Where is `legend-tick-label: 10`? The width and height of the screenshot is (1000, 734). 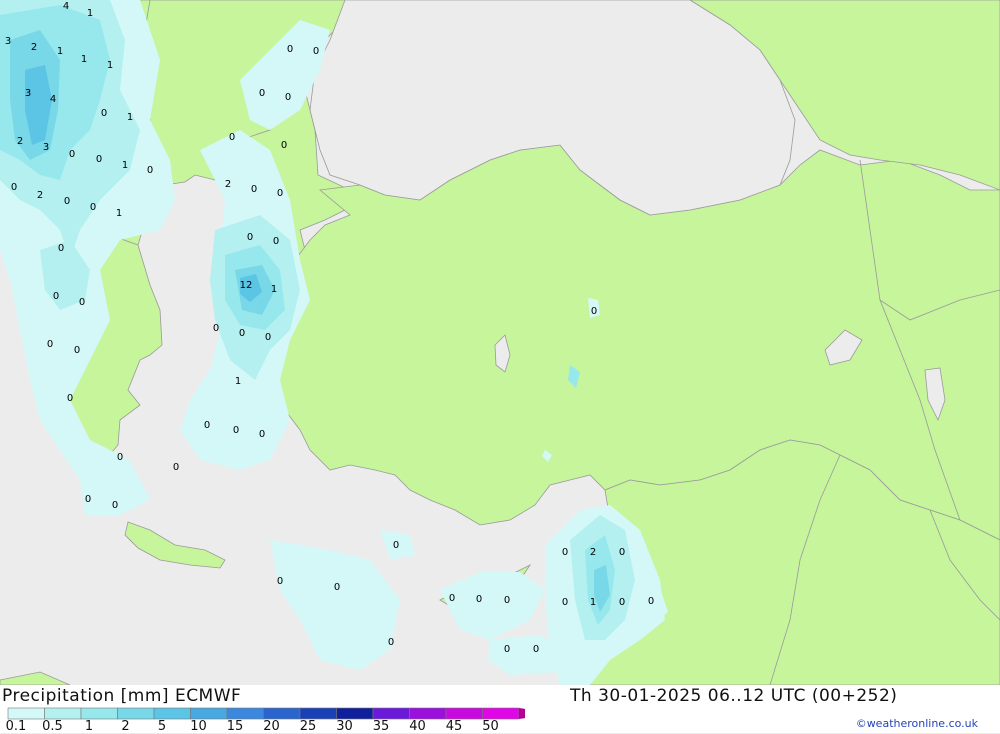
legend-tick-label: 10 is located at coordinates (198, 726).